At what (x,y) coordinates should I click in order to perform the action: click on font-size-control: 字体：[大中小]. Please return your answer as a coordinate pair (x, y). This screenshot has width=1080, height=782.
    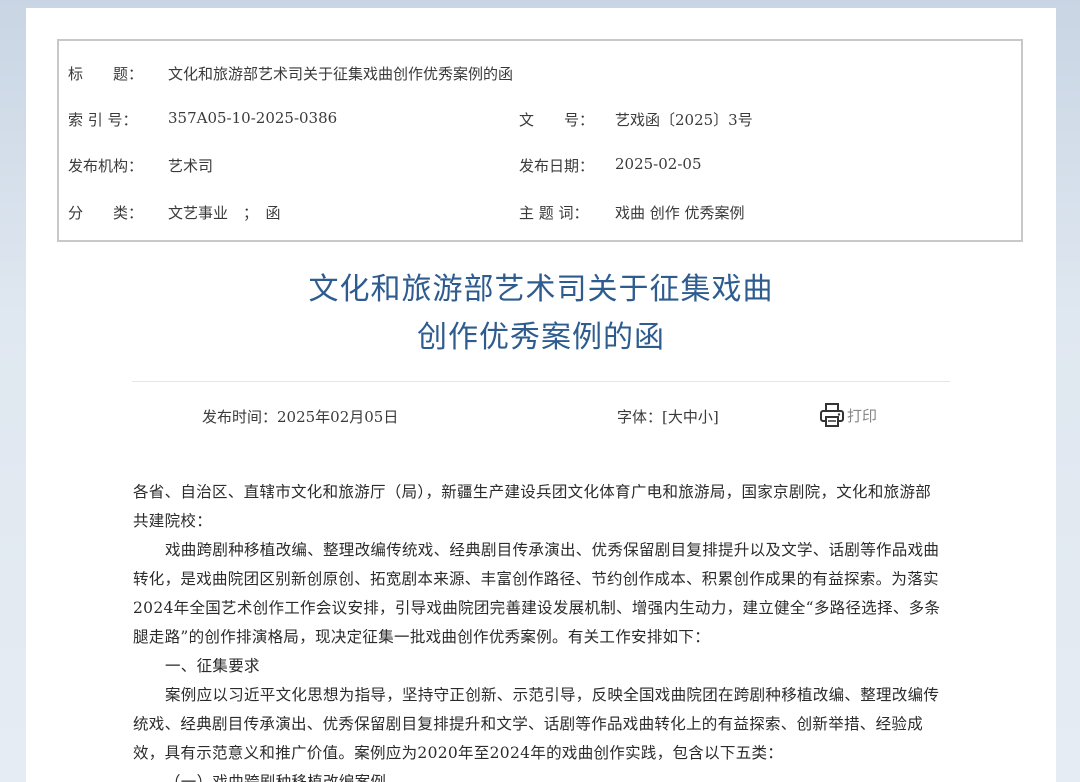
    Looking at the image, I should click on (668, 416).